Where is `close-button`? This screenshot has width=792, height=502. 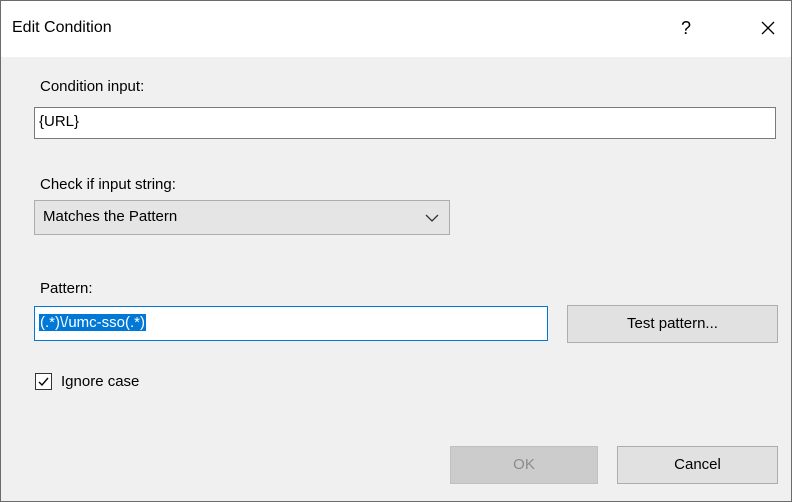
close-button is located at coordinates (768, 28).